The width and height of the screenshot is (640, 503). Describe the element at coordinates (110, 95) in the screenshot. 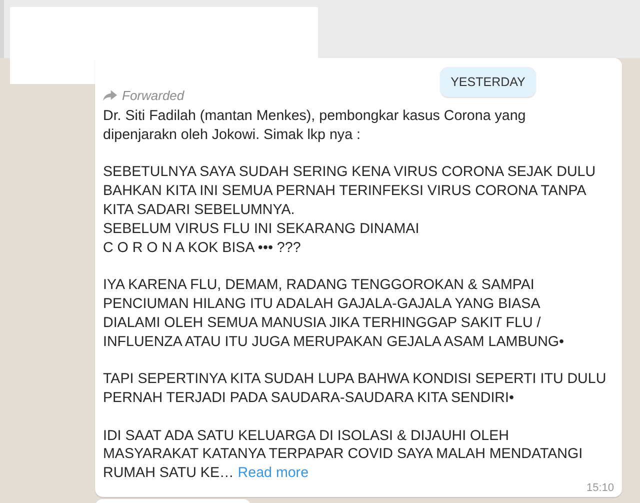

I see `forward-icon` at that location.